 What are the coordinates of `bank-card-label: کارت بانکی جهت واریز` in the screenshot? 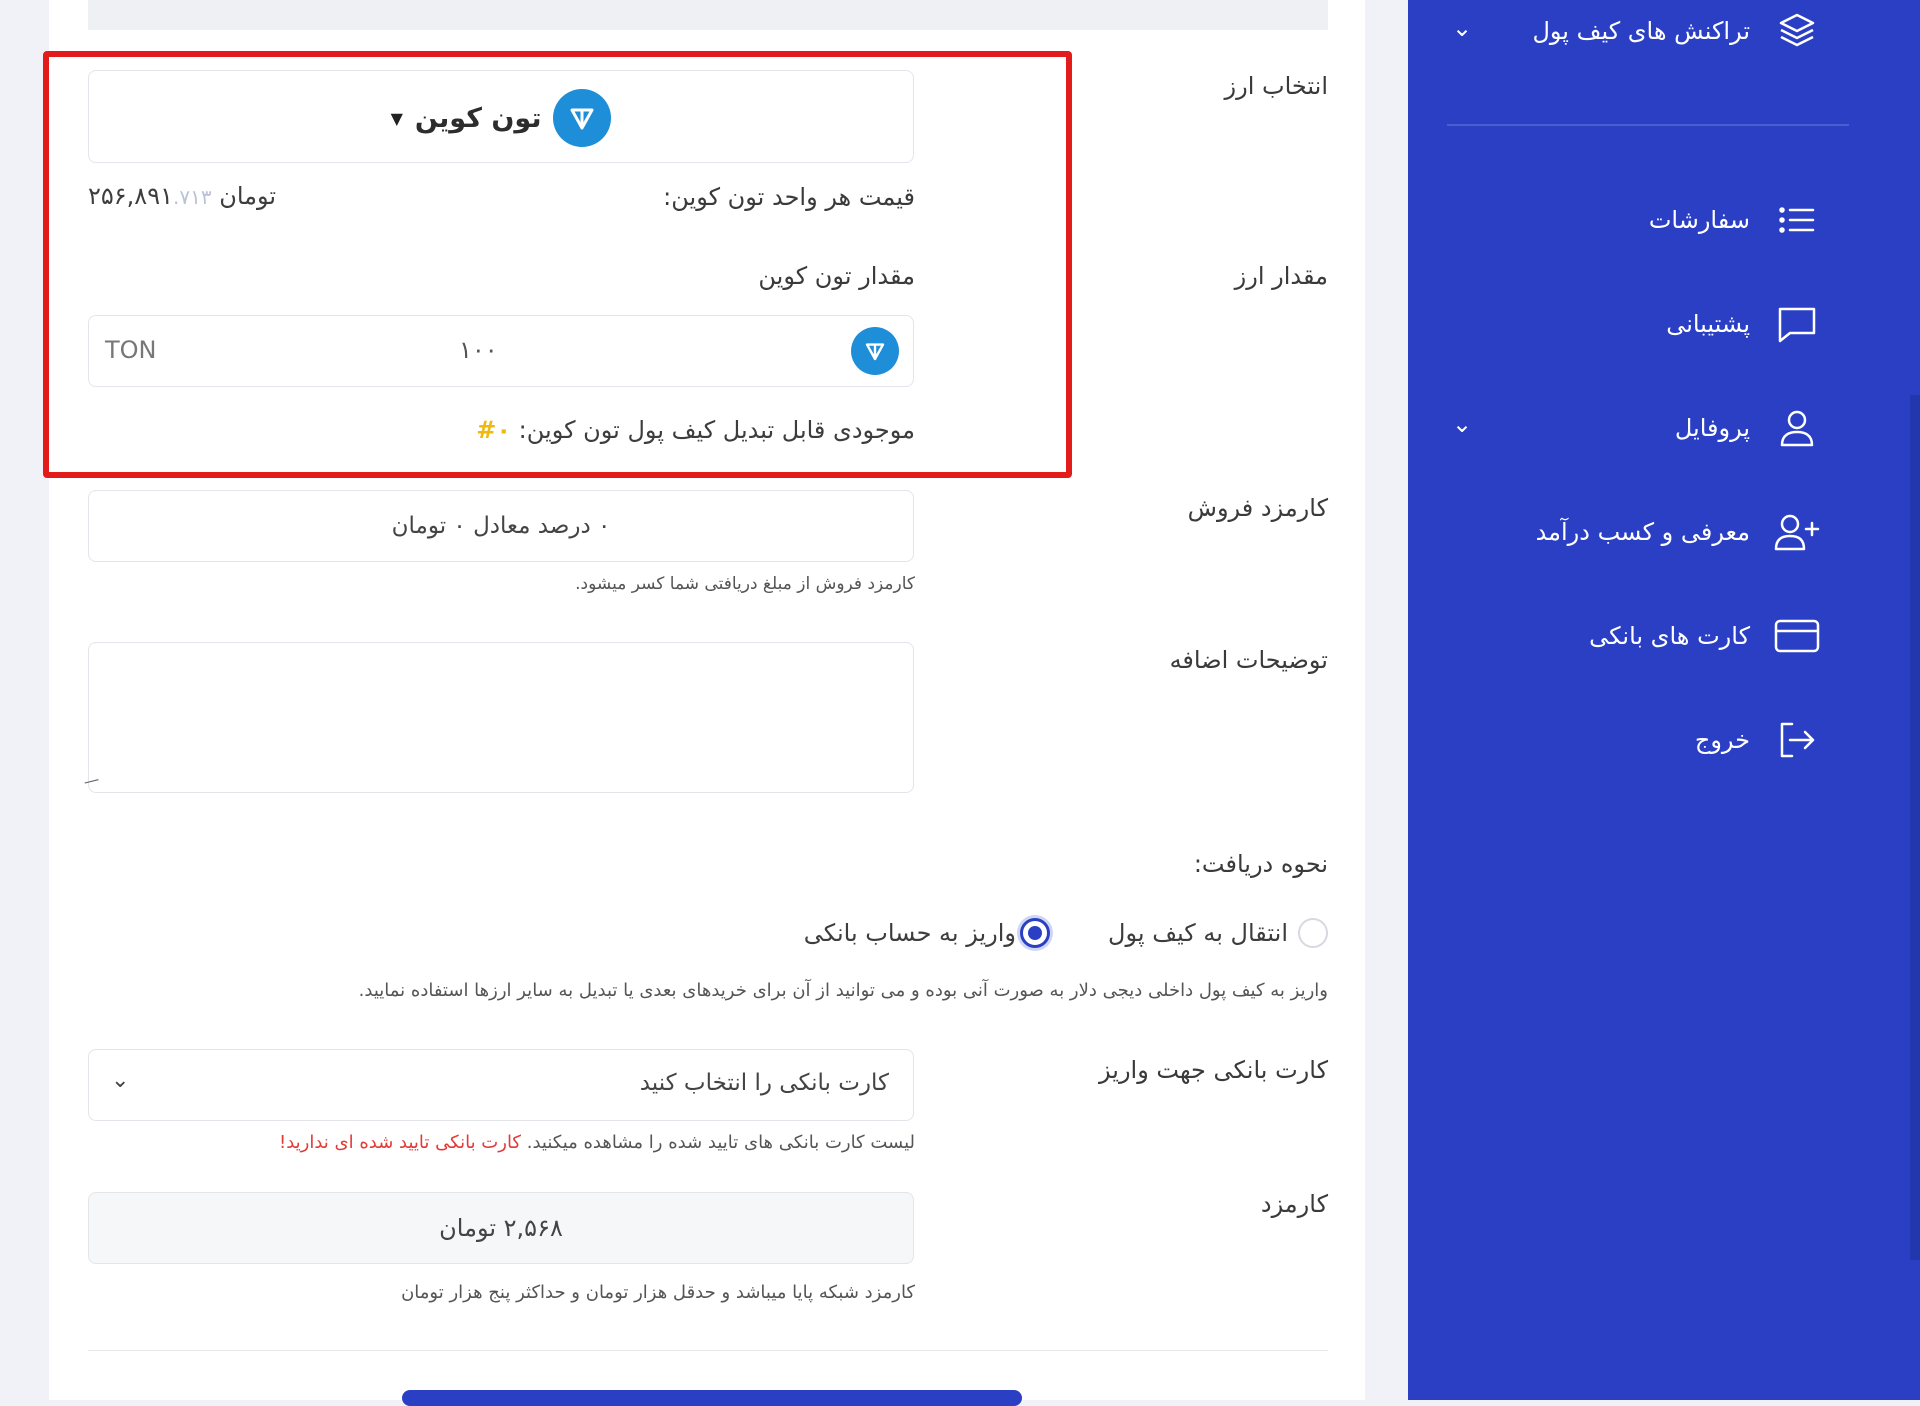 It's located at (1213, 1070).